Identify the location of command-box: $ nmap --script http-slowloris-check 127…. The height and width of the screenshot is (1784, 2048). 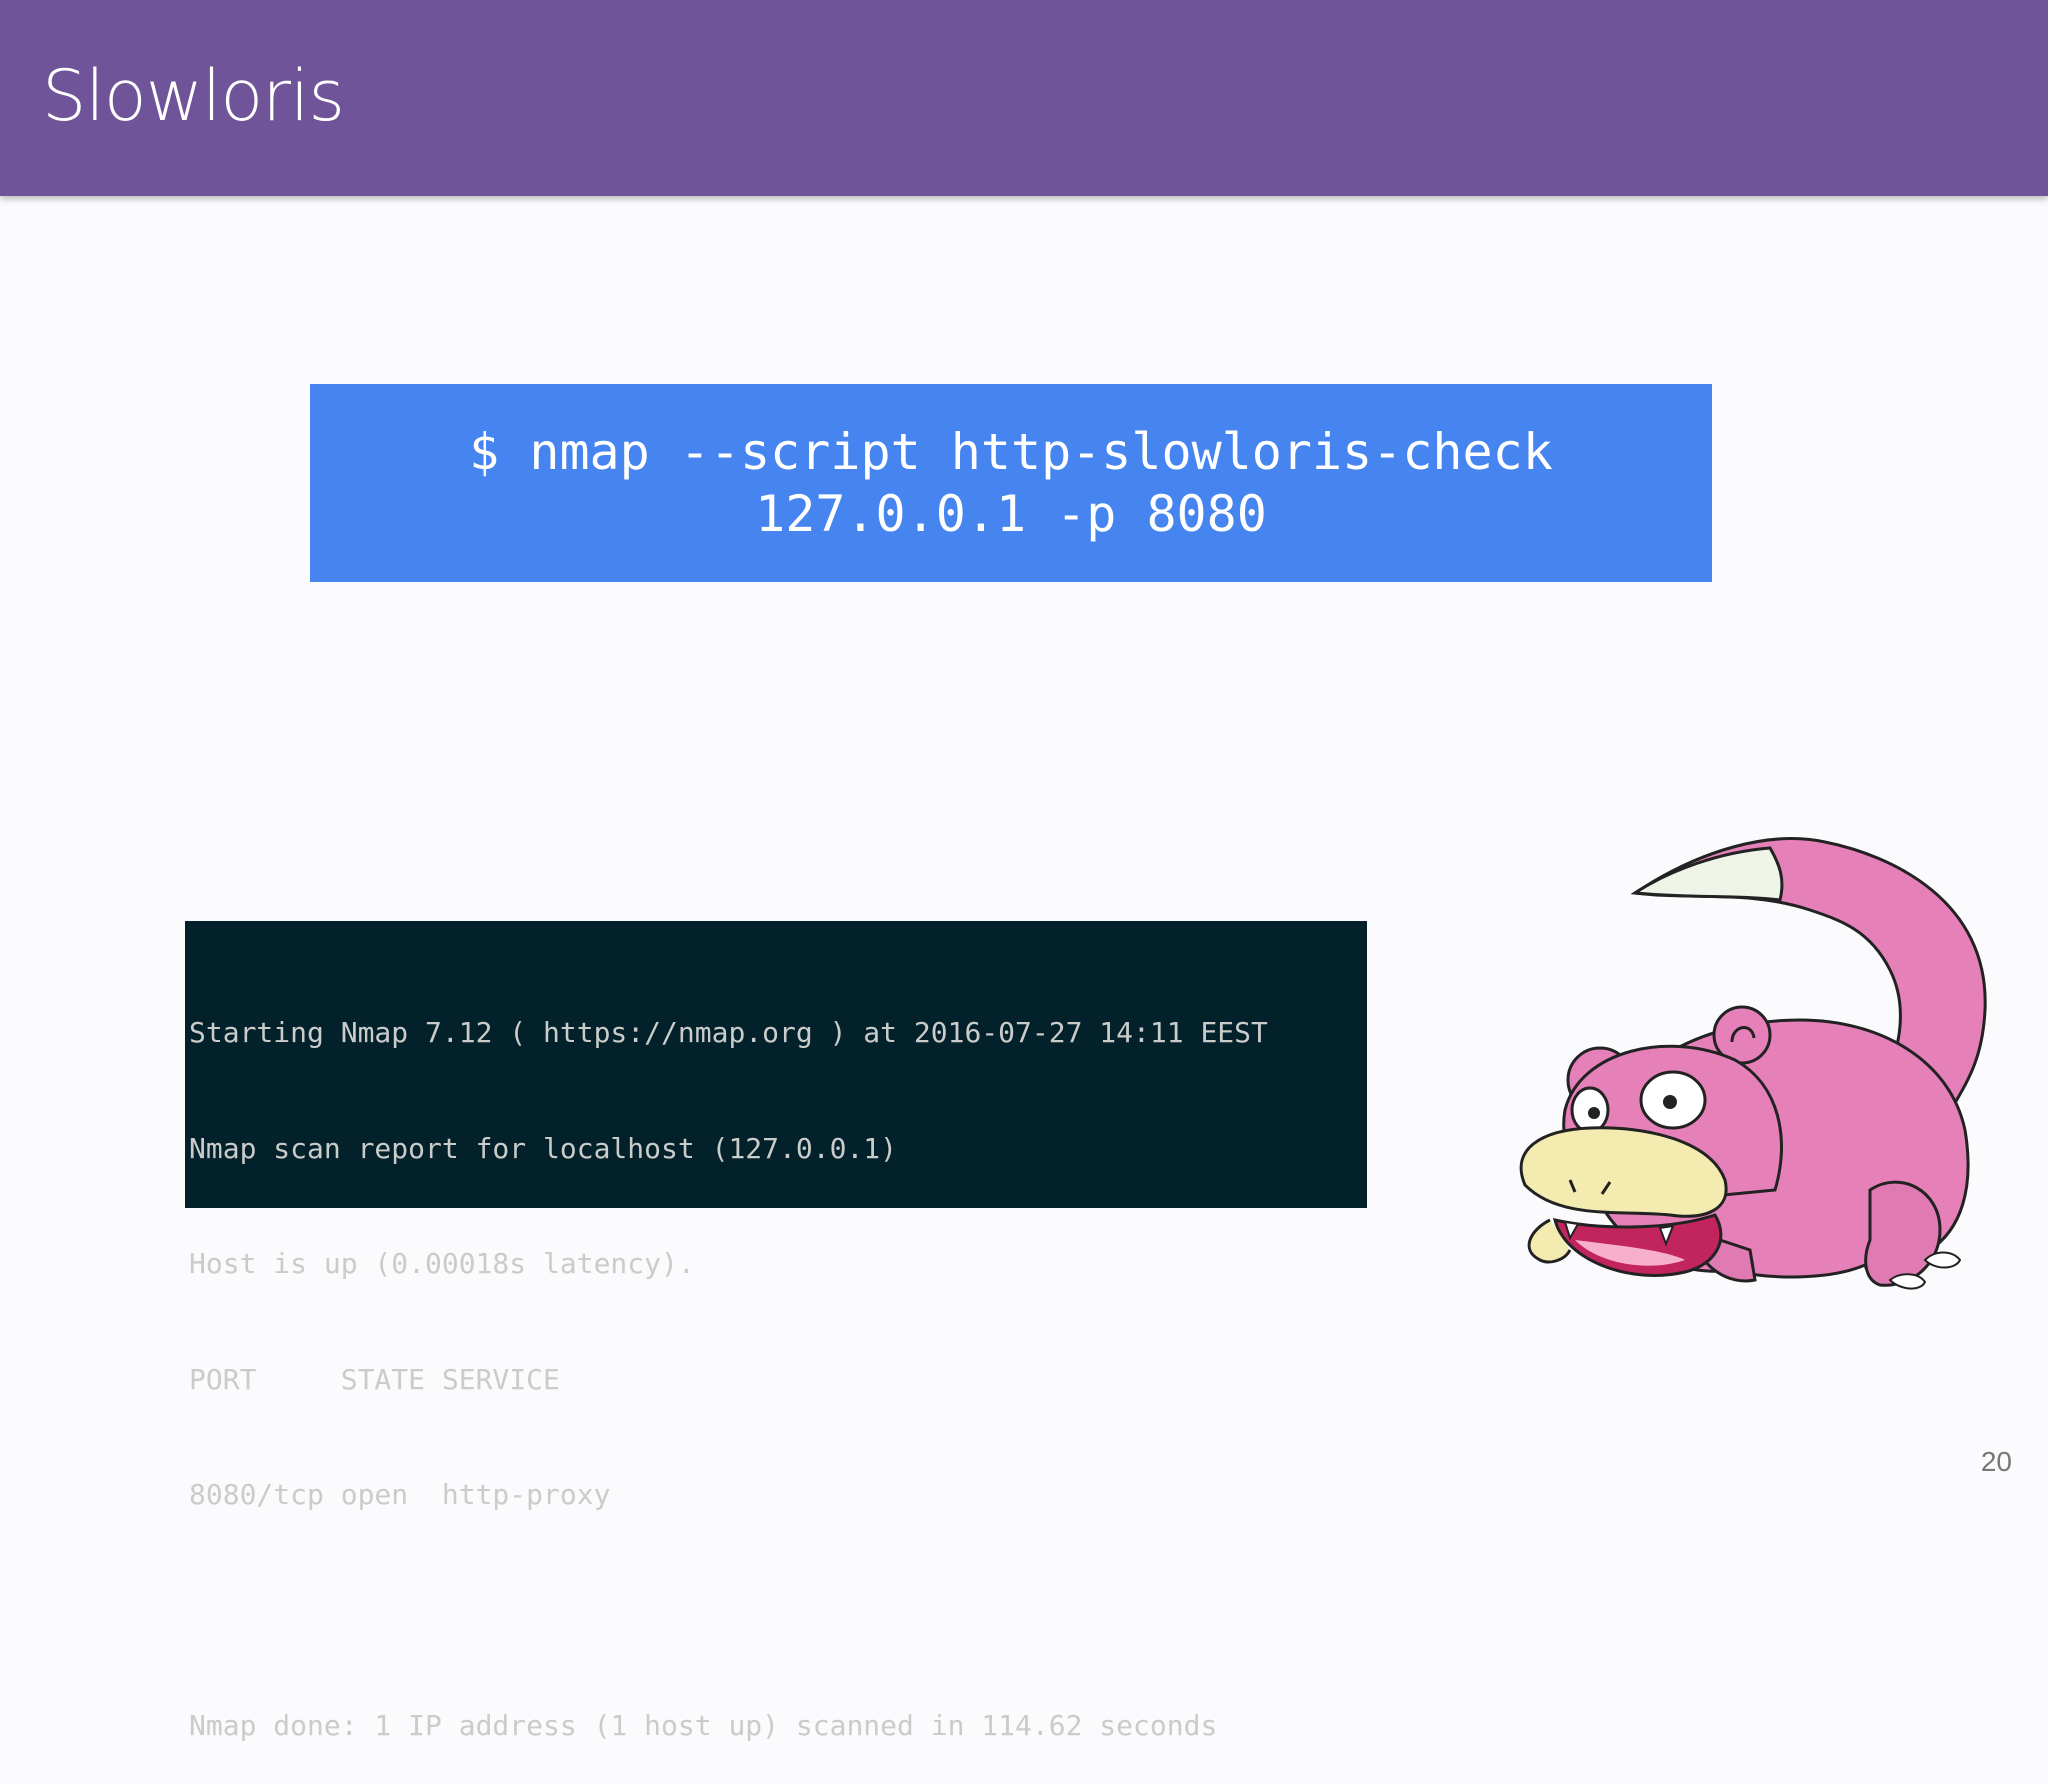
(1011, 483).